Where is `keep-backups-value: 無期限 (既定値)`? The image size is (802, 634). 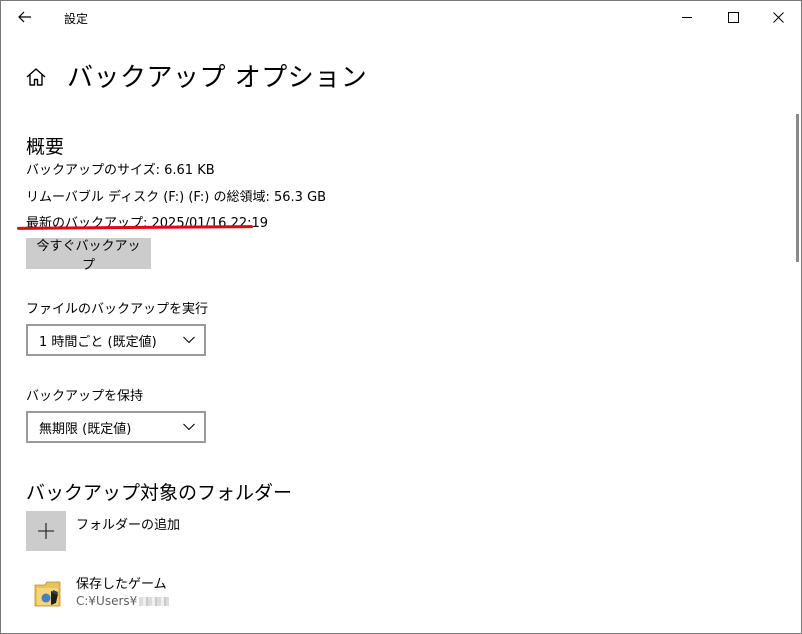 keep-backups-value: 無期限 (既定値) is located at coordinates (85, 429).